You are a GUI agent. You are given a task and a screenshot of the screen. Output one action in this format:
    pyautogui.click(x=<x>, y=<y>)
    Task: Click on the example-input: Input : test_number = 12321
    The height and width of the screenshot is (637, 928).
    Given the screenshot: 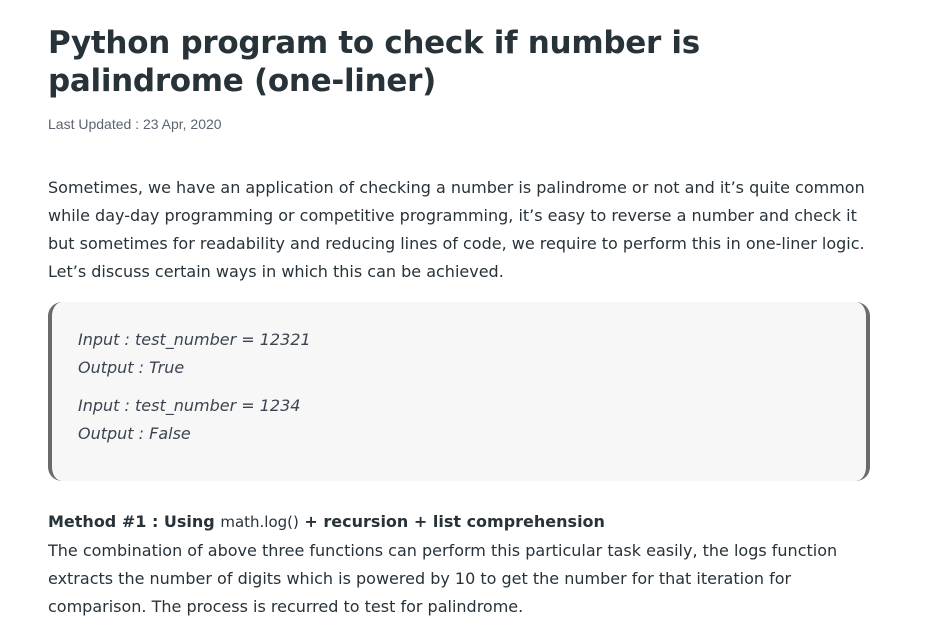 What is the action you would take?
    pyautogui.click(x=194, y=339)
    